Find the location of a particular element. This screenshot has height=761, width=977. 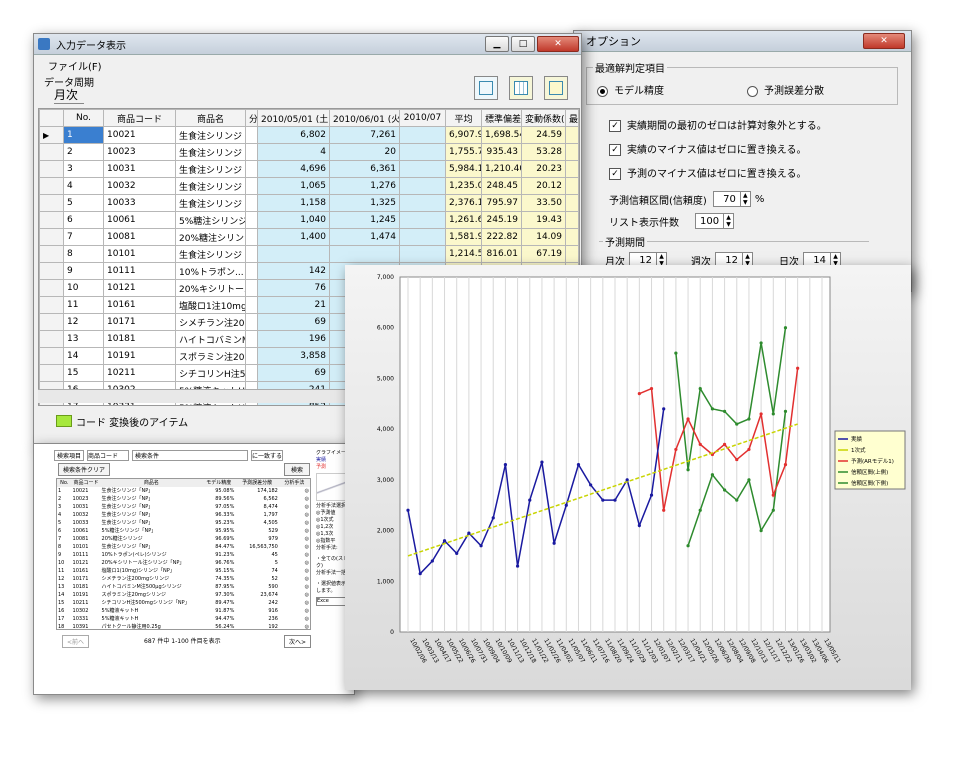

search-col-header: 予測誤差分散 is located at coordinates (257, 483).